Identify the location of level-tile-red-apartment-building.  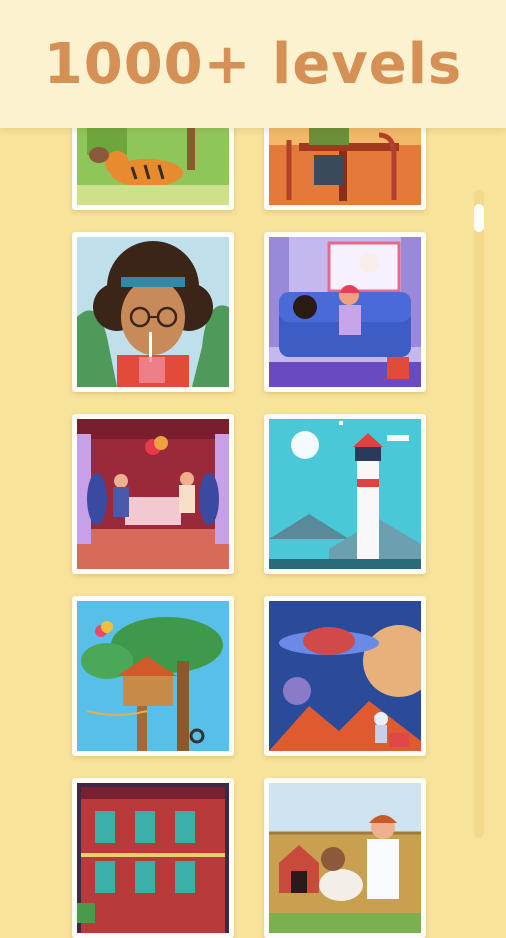
(153, 858).